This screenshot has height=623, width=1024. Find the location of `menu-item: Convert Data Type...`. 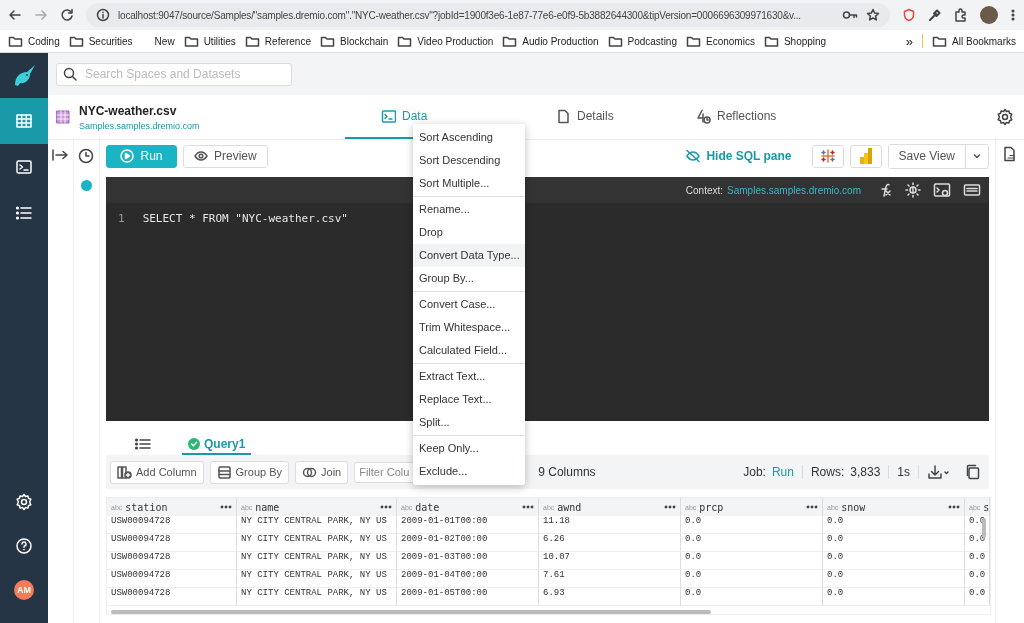

menu-item: Convert Data Type... is located at coordinates (469, 255).